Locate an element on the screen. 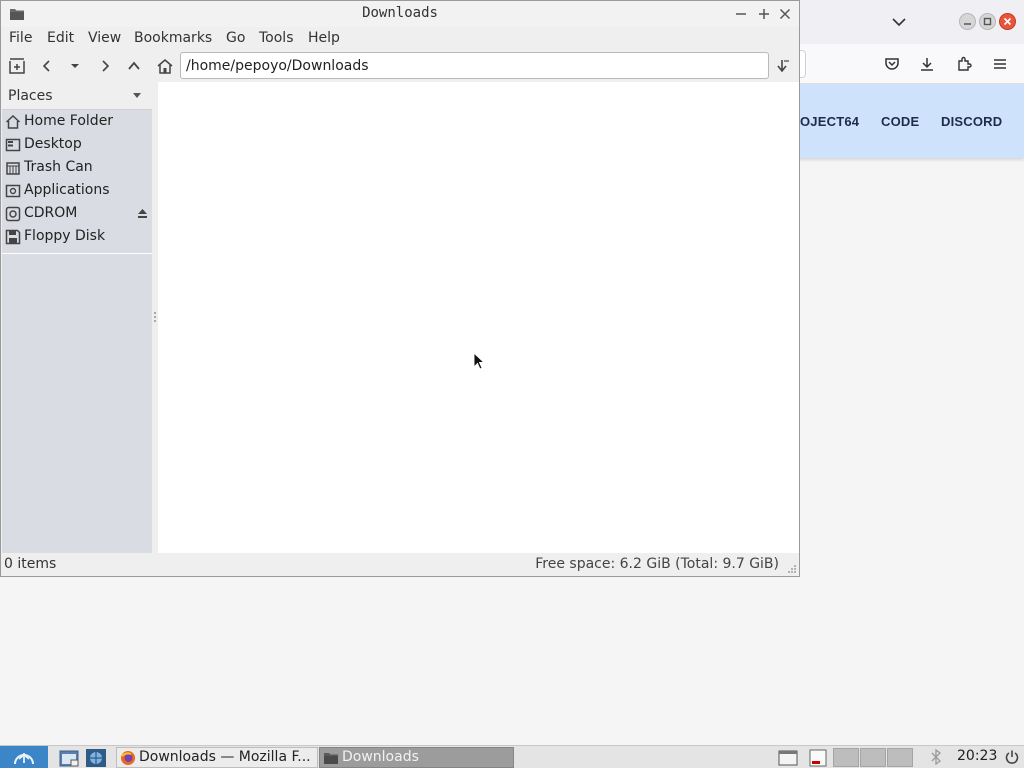  sidebar-item-label: Trash Can is located at coordinates (58, 167).